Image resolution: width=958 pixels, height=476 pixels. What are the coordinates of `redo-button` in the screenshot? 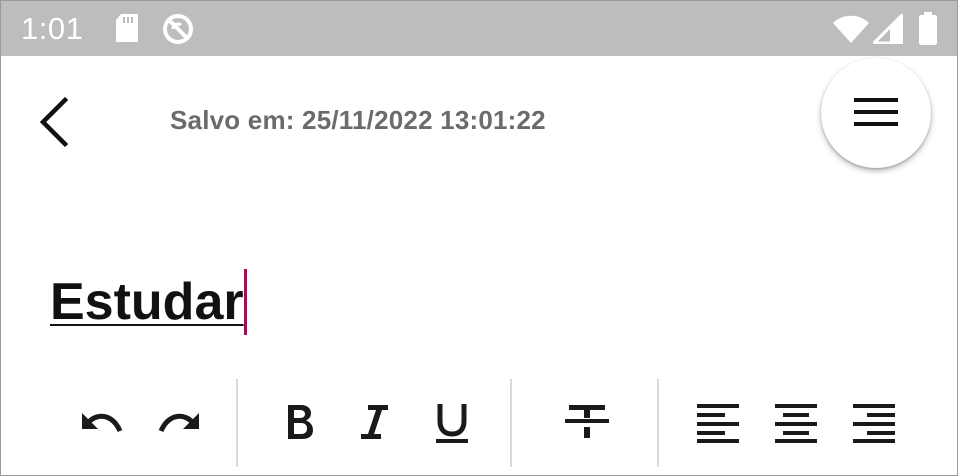 It's located at (177, 422).